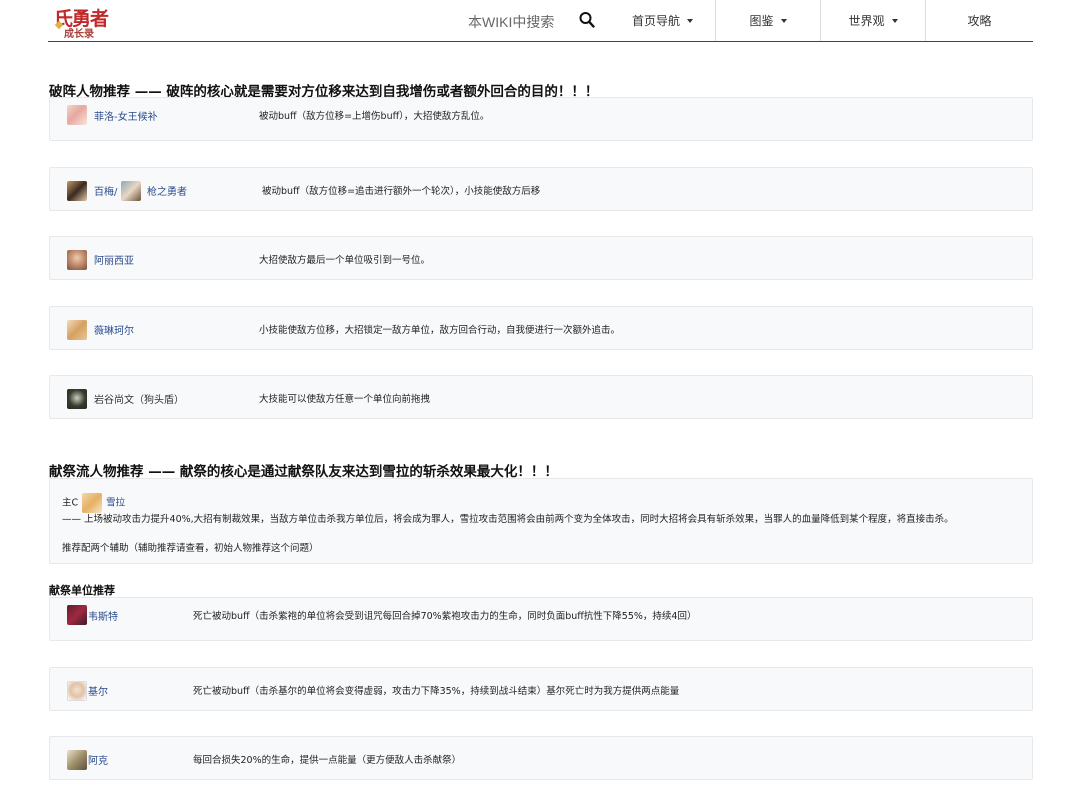 This screenshot has height=793, width=1080. I want to click on search-icon, so click(587, 20).